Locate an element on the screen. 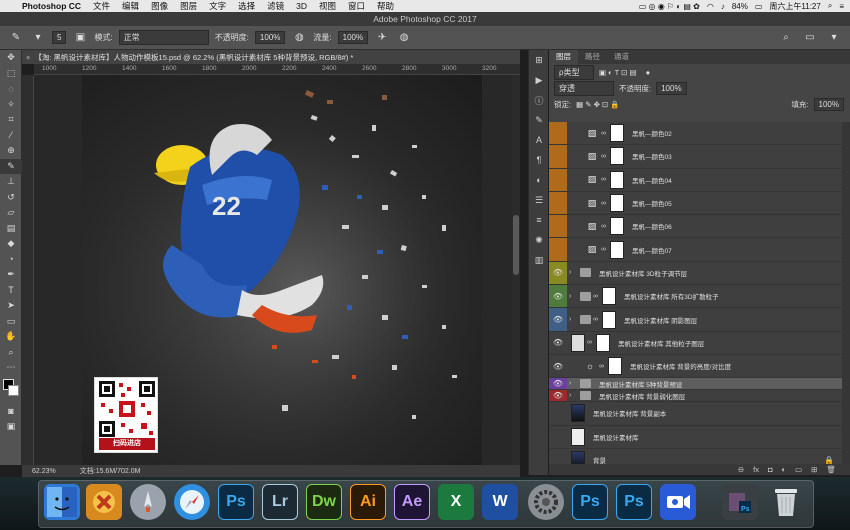  fill-field: 100% is located at coordinates (828, 104).